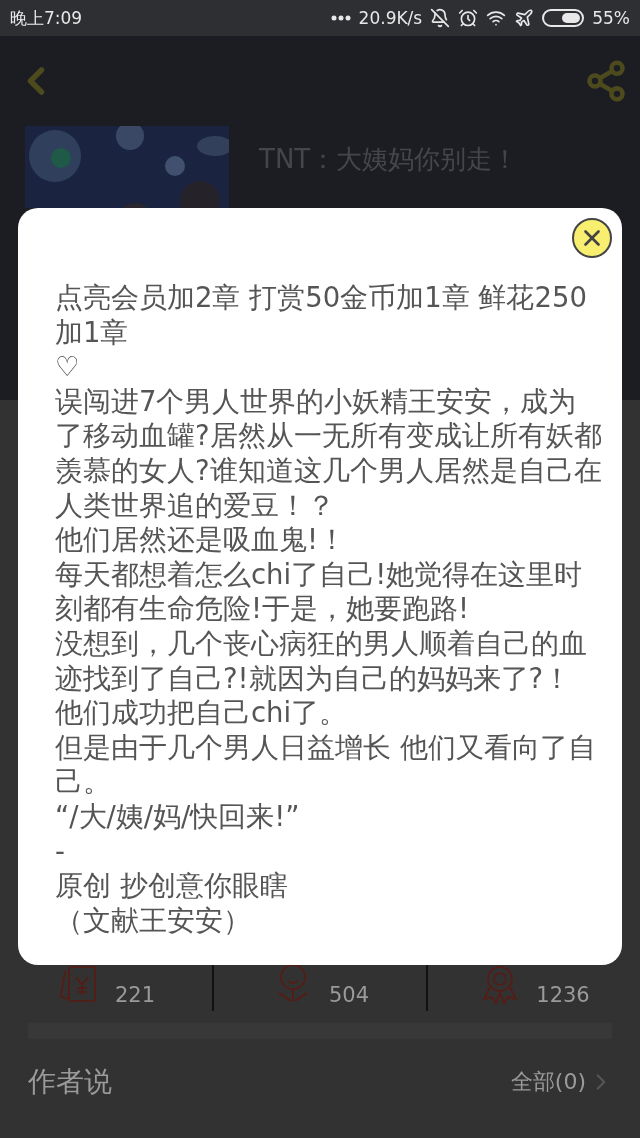 The width and height of the screenshot is (640, 1138). What do you see at coordinates (321, 315) in the screenshot?
I see `dialog-text: 点亮会员加2章 打赏50金币加1章 鲜花250加1章` at bounding box center [321, 315].